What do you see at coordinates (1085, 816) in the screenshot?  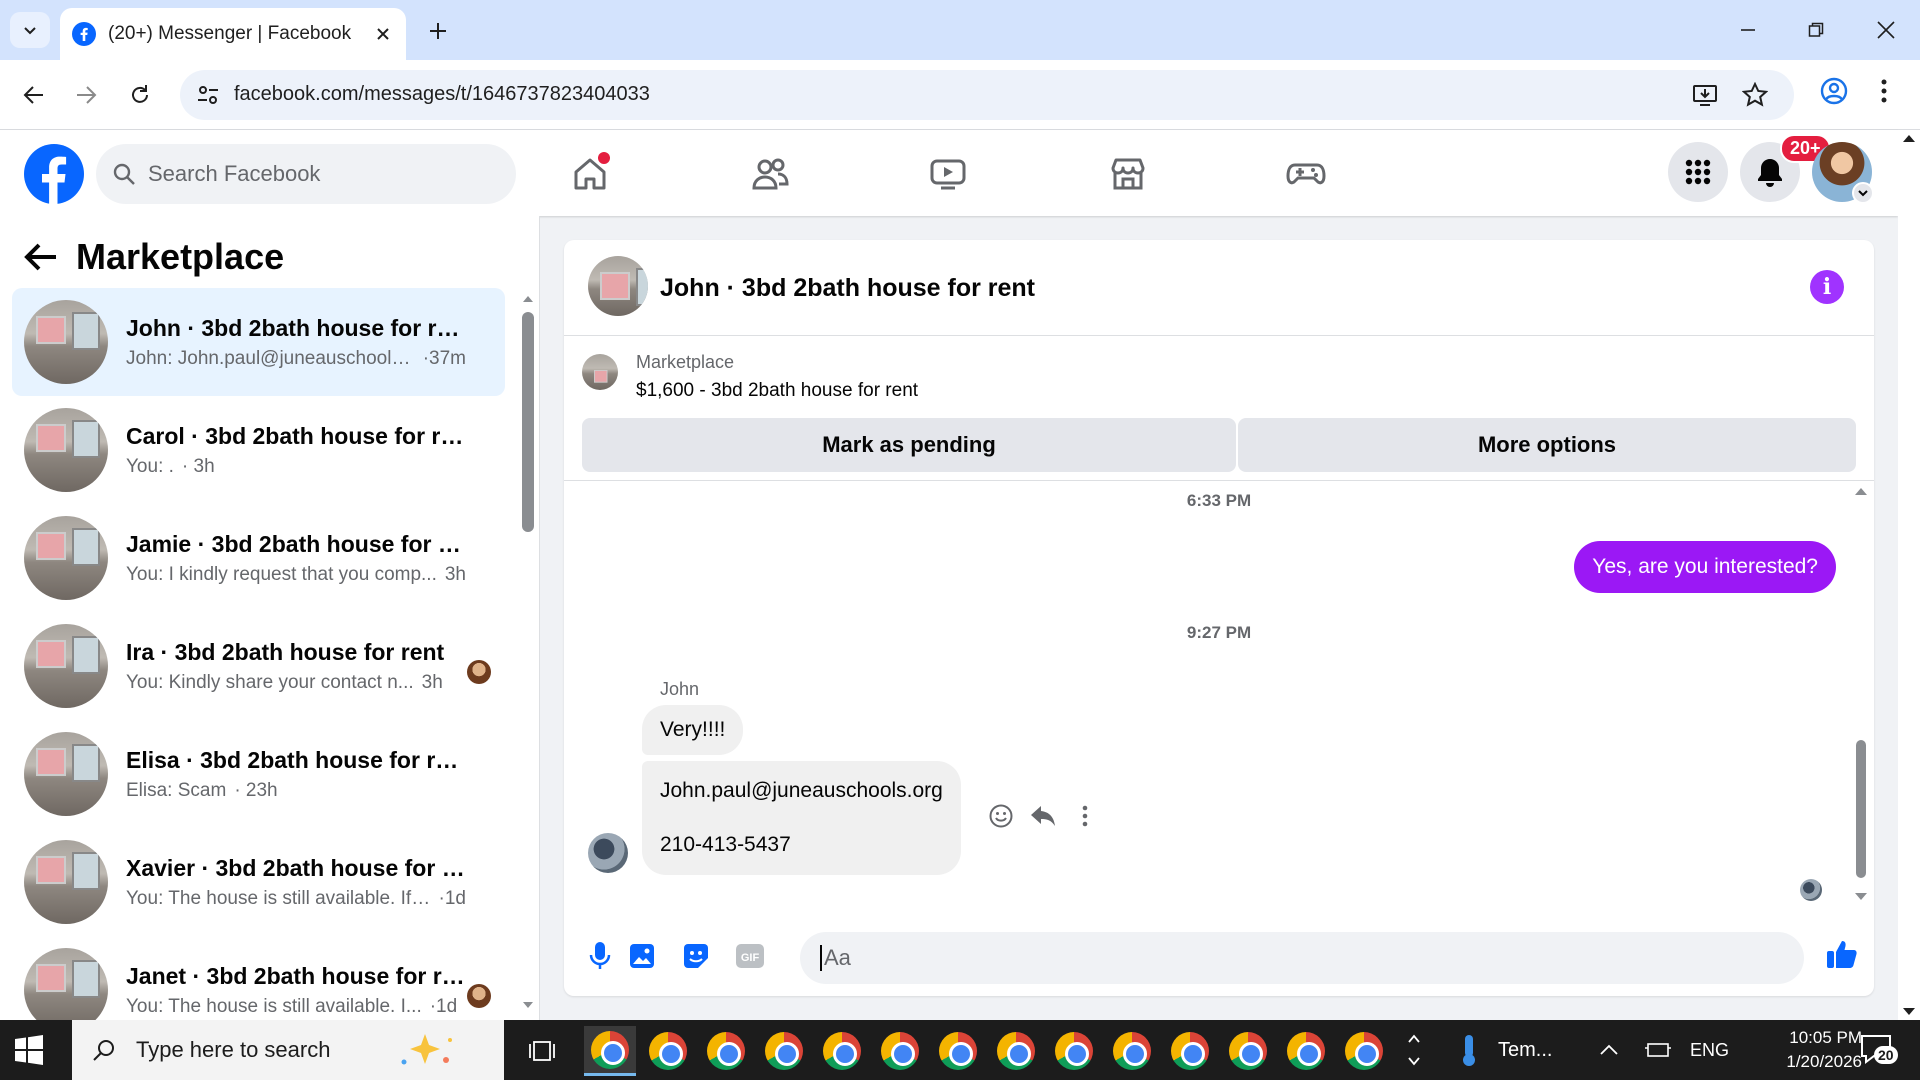 I see `more-actions-button` at bounding box center [1085, 816].